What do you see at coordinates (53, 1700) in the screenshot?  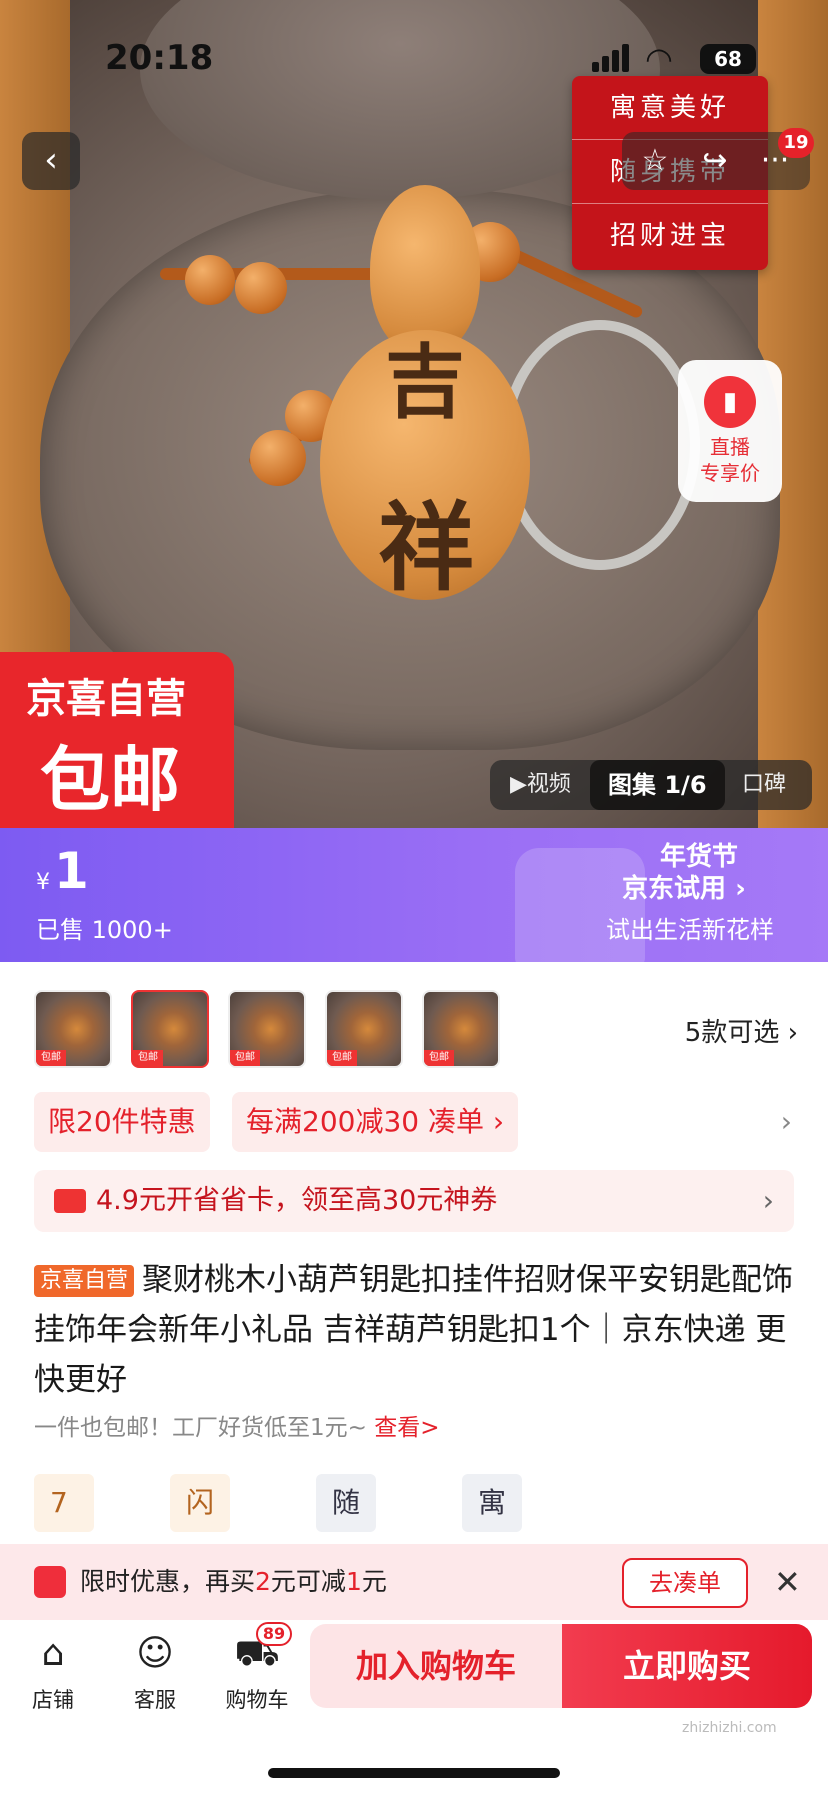 I see `nav-shop-label: 店铺` at bounding box center [53, 1700].